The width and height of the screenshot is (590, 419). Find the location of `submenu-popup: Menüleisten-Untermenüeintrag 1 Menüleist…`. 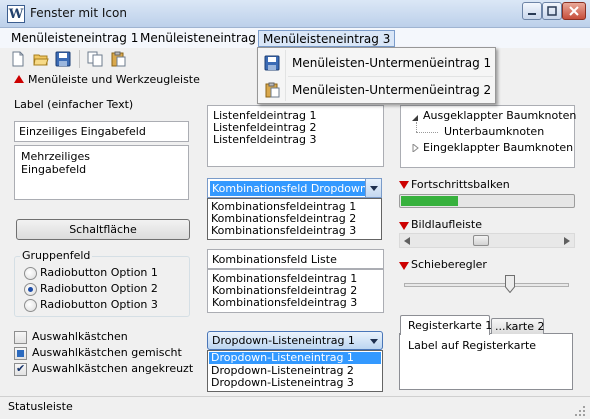

submenu-popup: Menüleisten-Untermenüeintrag 1 Menüleist… is located at coordinates (376, 75).